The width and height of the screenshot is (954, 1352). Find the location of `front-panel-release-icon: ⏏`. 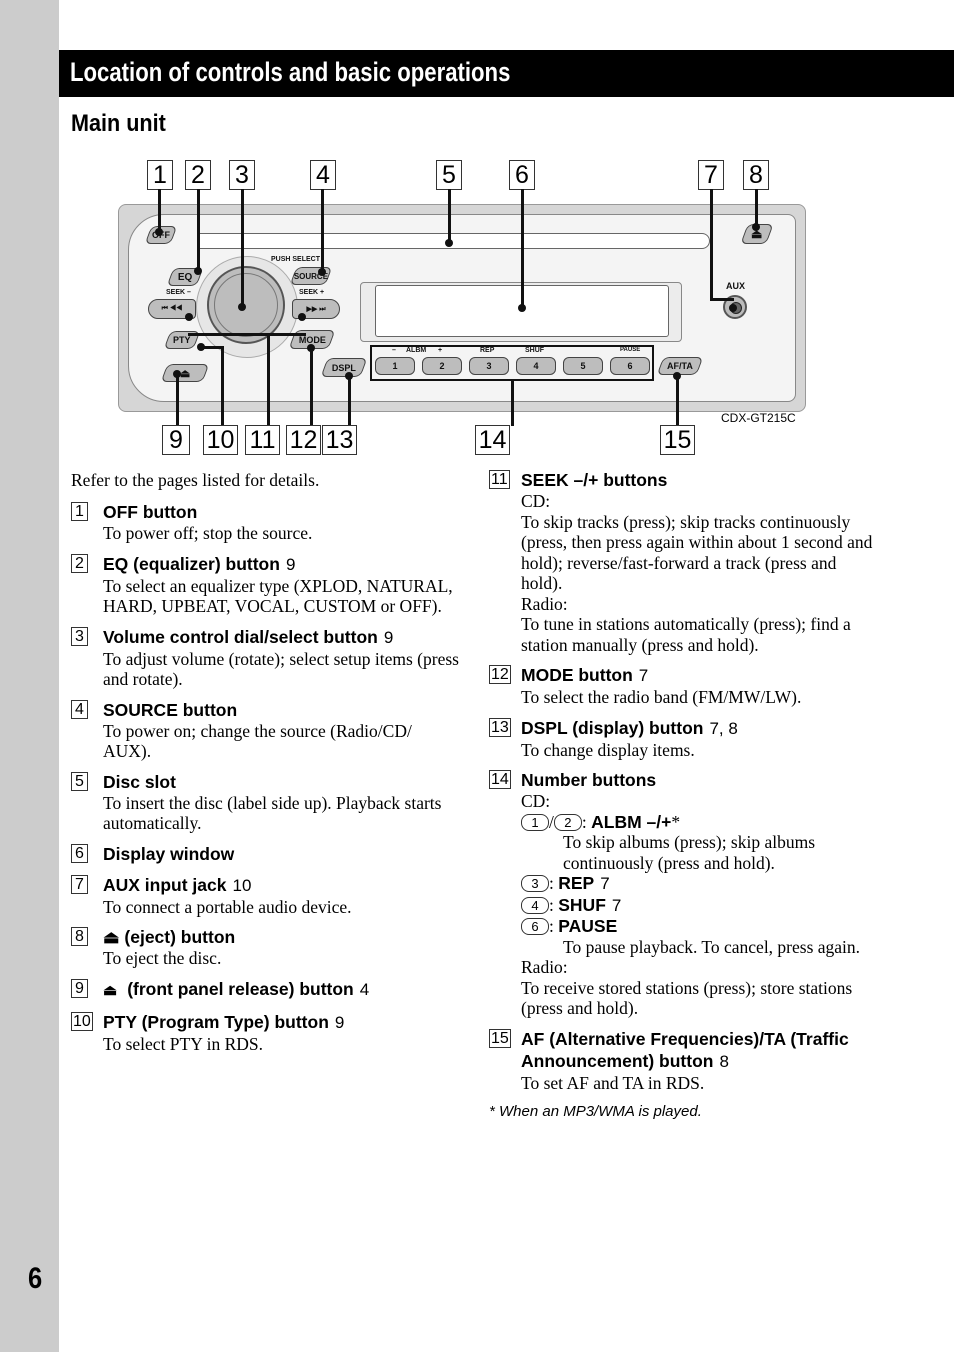

front-panel-release-icon: ⏏ is located at coordinates (110, 990).